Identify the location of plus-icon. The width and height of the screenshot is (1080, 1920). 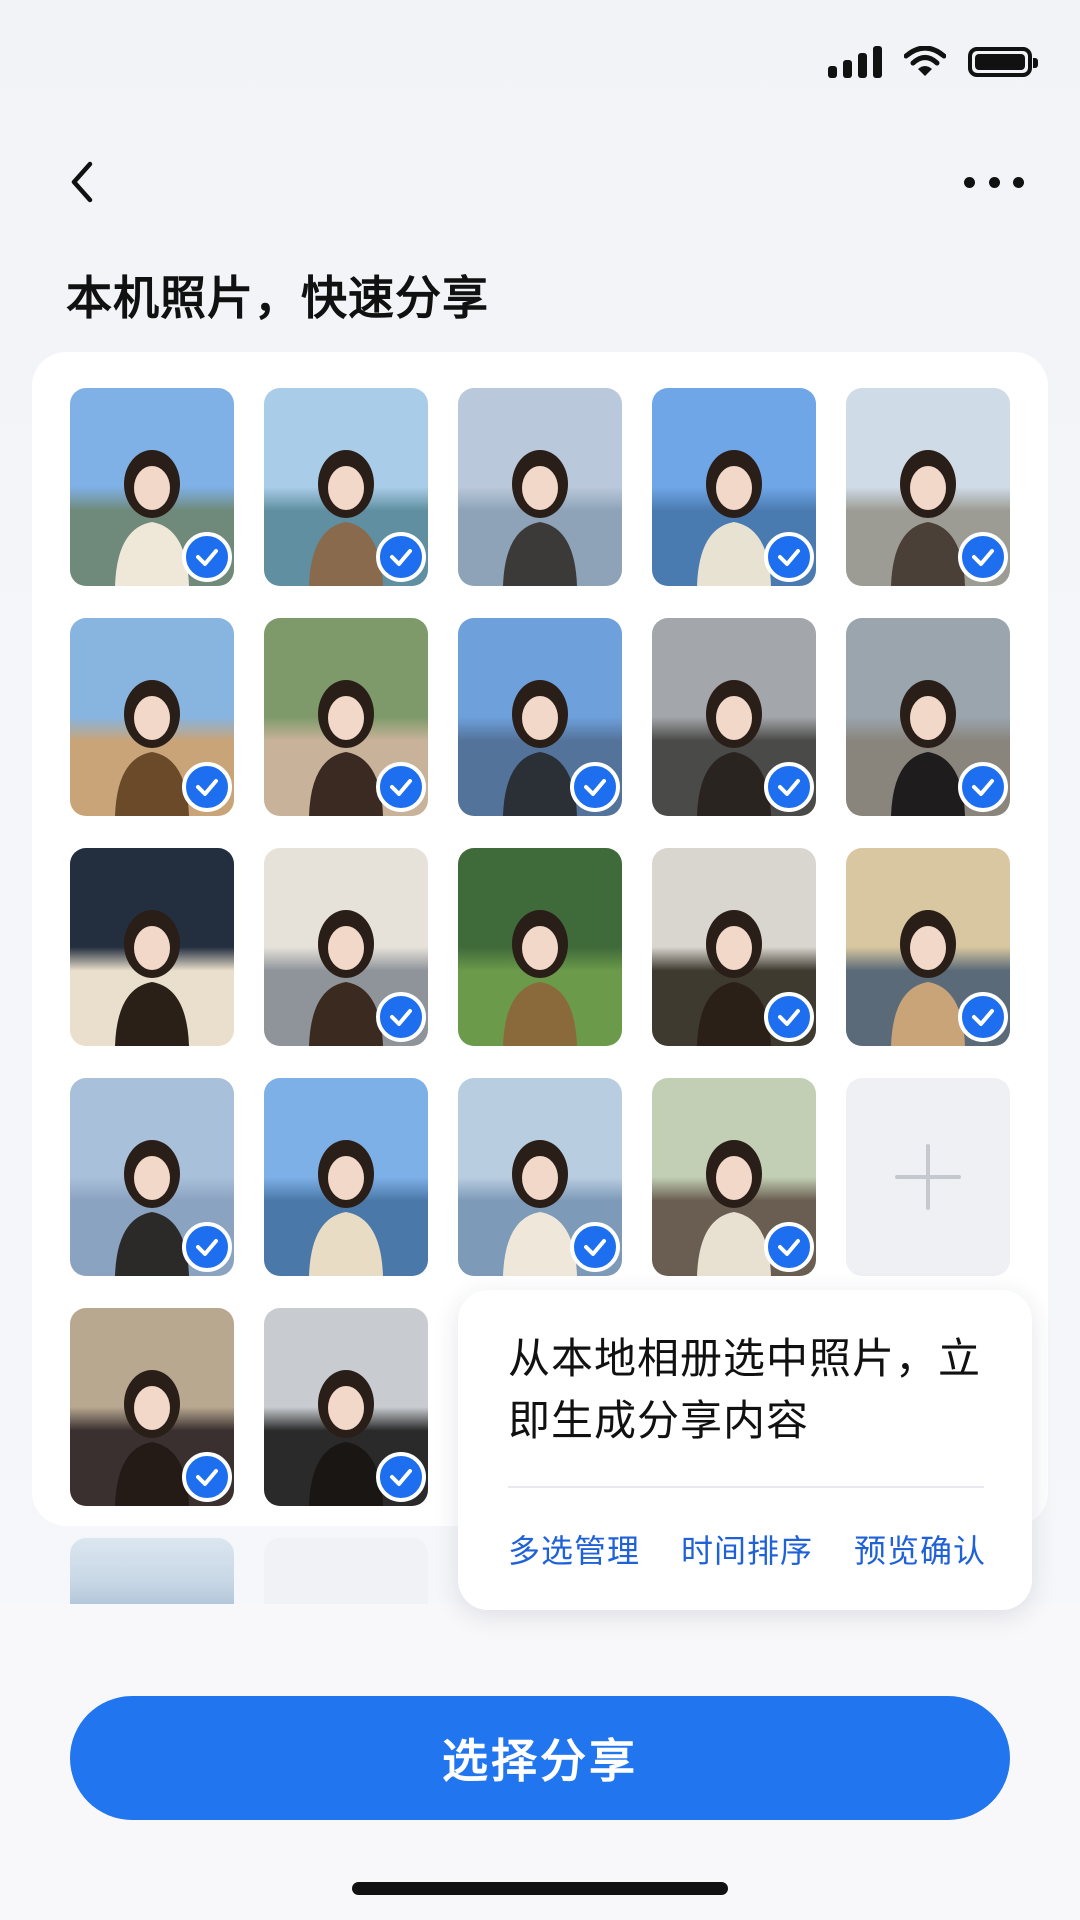
(928, 1177).